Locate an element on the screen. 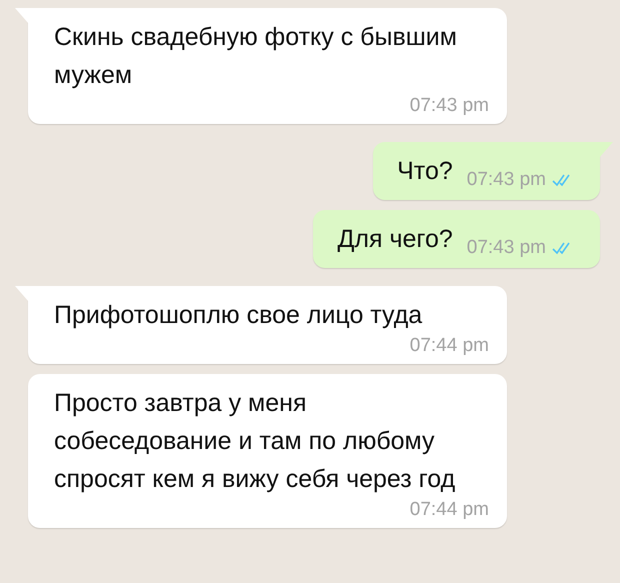  message-text: Прифотошоплю свое лицо туда is located at coordinates (239, 315).